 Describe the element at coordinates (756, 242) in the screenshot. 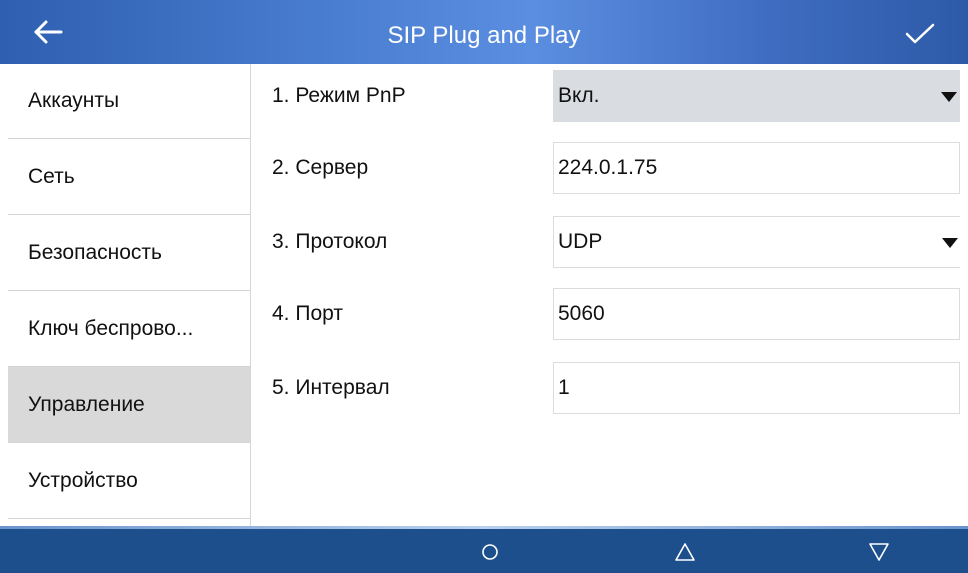

I see `protocol-select: UDP` at that location.